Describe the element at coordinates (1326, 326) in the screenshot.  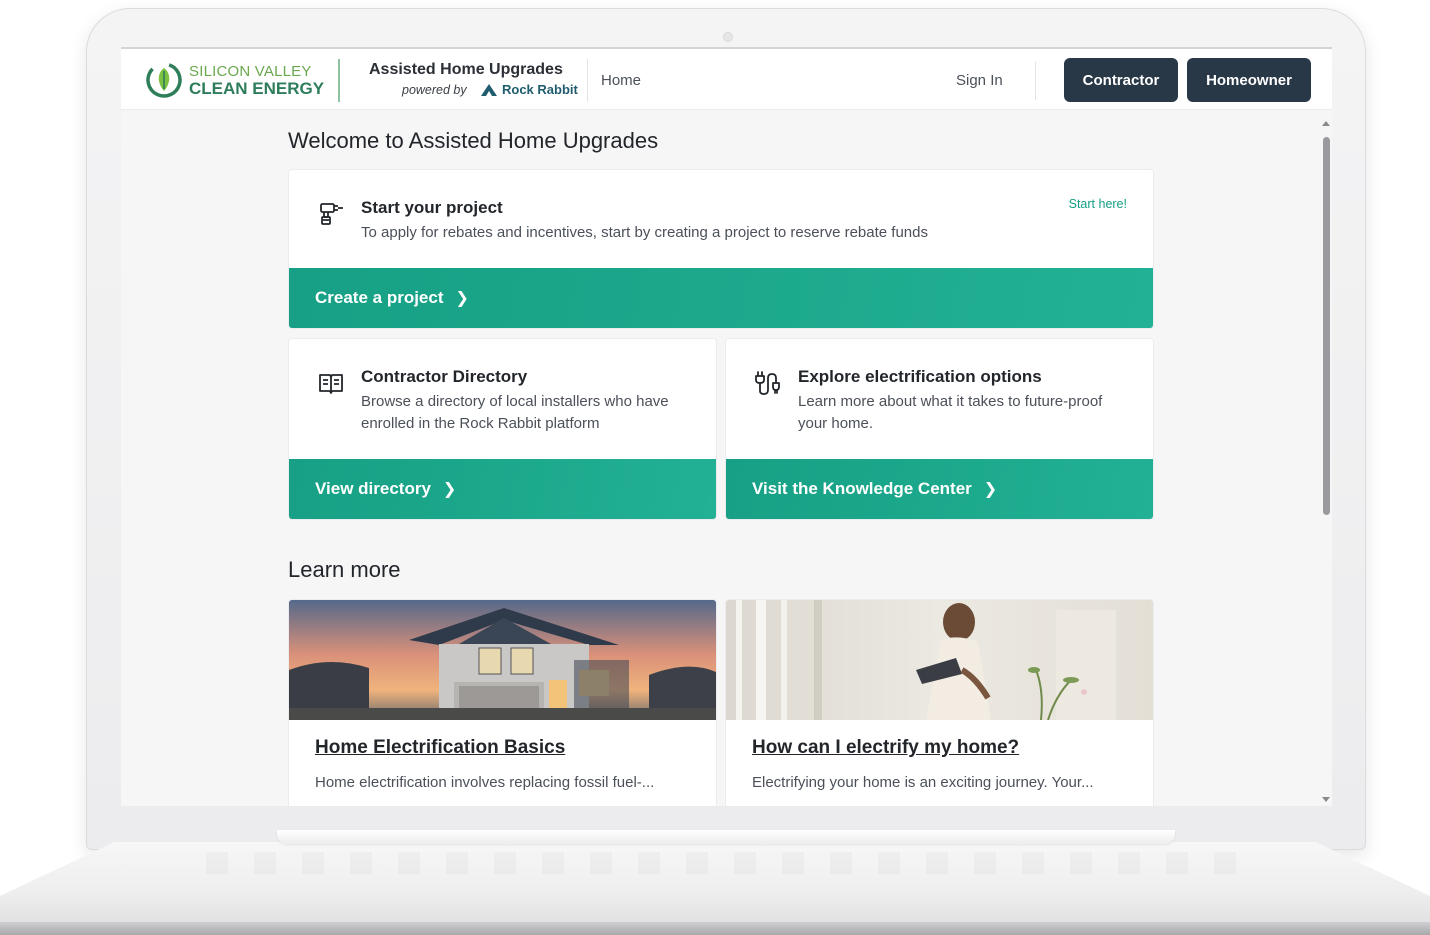
I see `scrollbar-thumb` at that location.